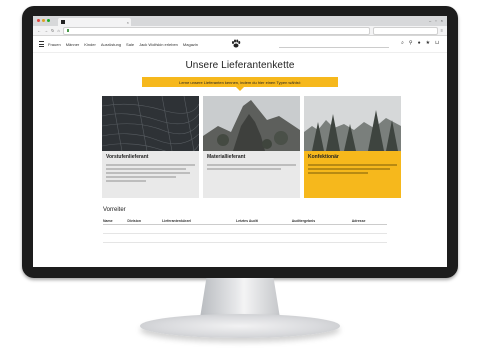 This screenshot has width=480, height=348. I want to click on browser-toolbar: ← → ↻ ⌂ ≡, so click(240, 31).